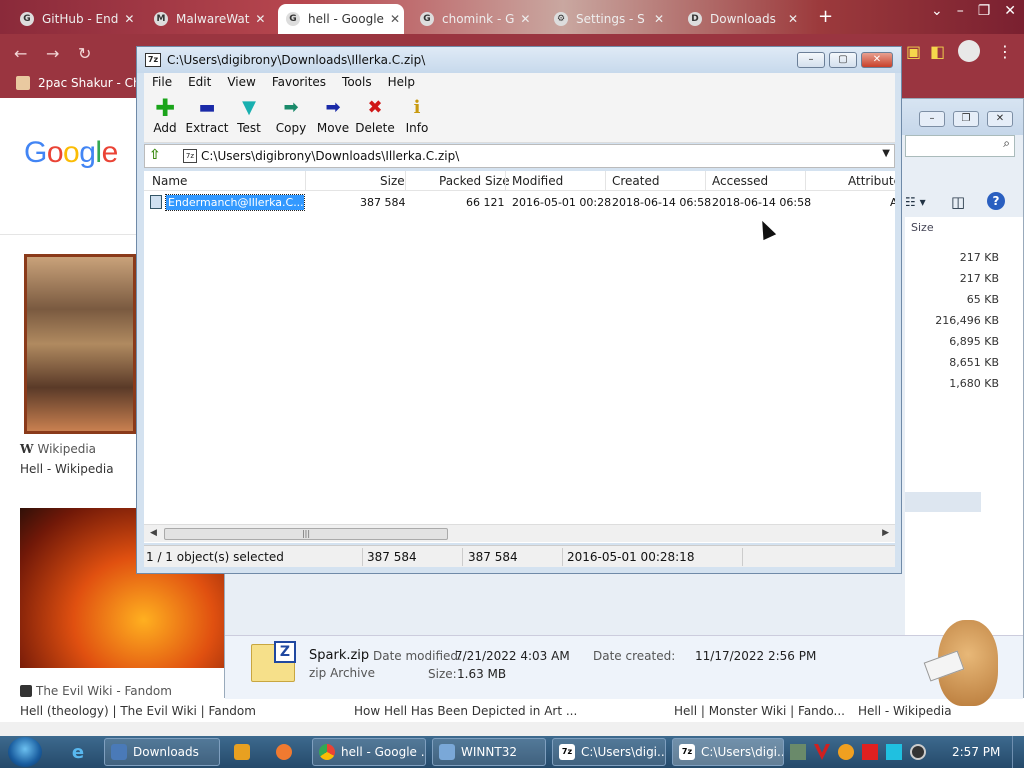 The image size is (1024, 768). I want to click on forward-icon: →, so click(52, 53).